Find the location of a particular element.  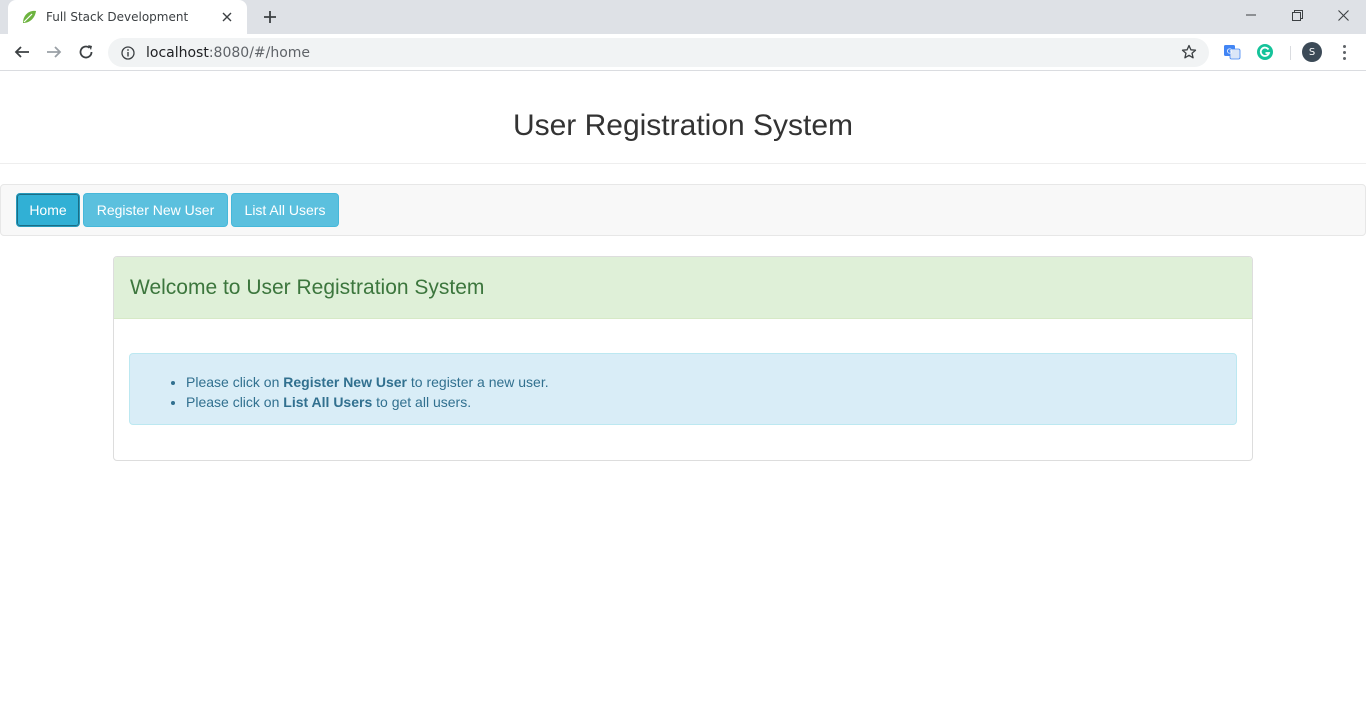

url-host: localhost is located at coordinates (177, 52).